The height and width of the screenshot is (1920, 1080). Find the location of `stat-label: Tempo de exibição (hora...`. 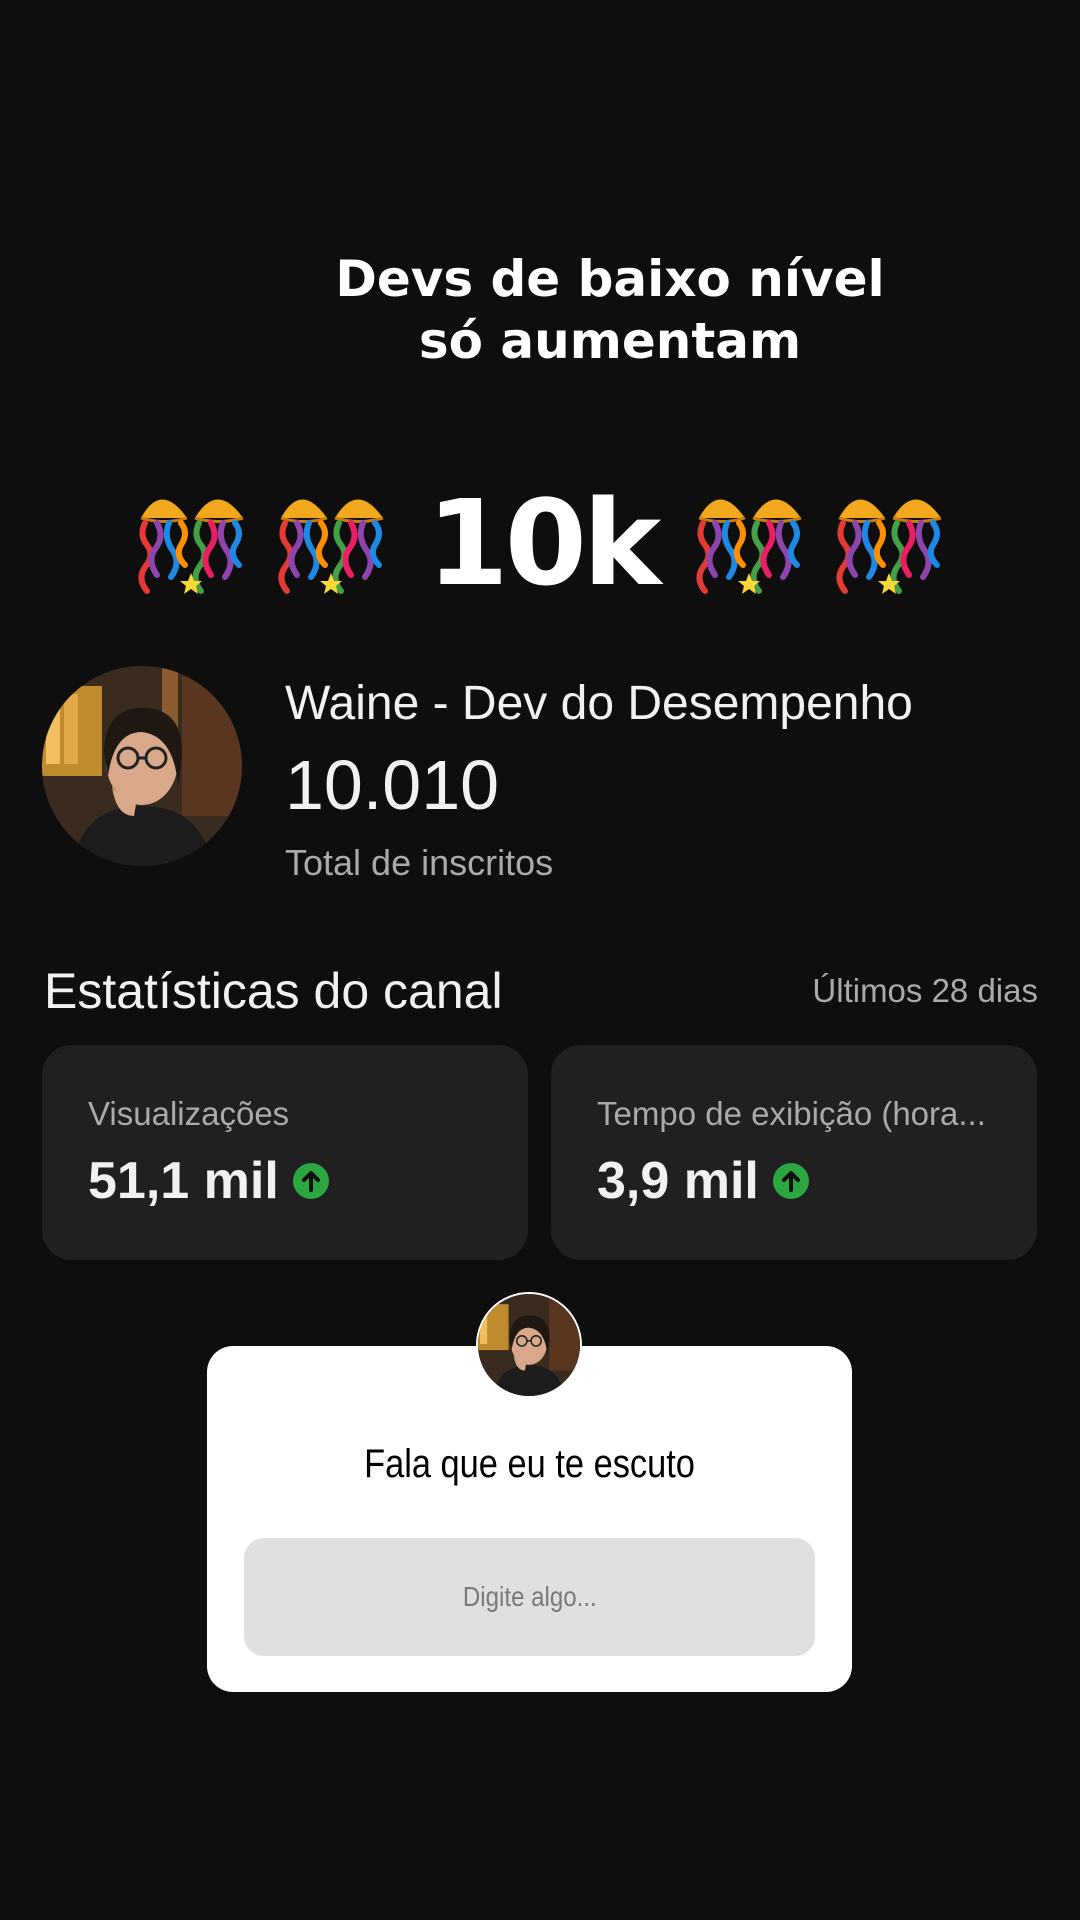

stat-label: Tempo de exibição (hora... is located at coordinates (791, 1113).